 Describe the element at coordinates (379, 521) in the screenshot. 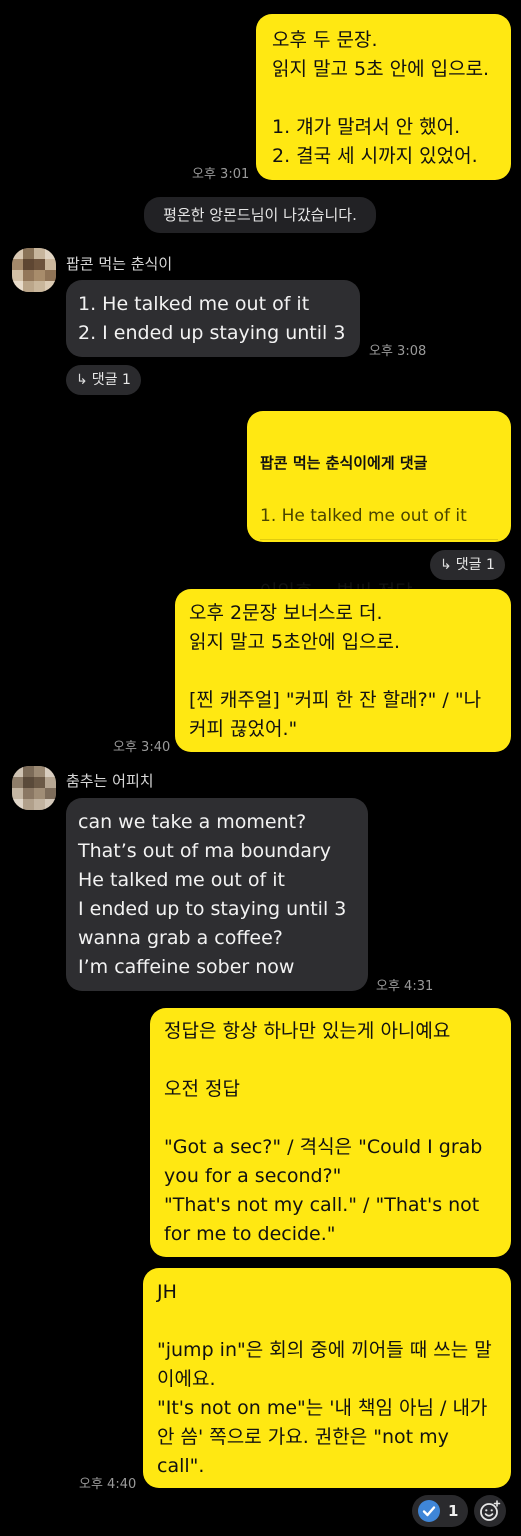

I see `reply-quote-body: 1. He talked me out of it` at that location.